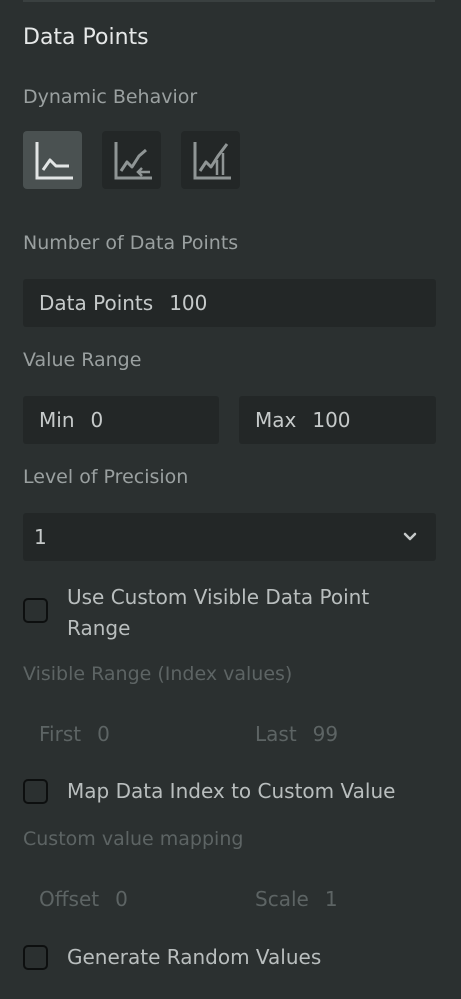  I want to click on precision-selected-value: 1, so click(40, 537).